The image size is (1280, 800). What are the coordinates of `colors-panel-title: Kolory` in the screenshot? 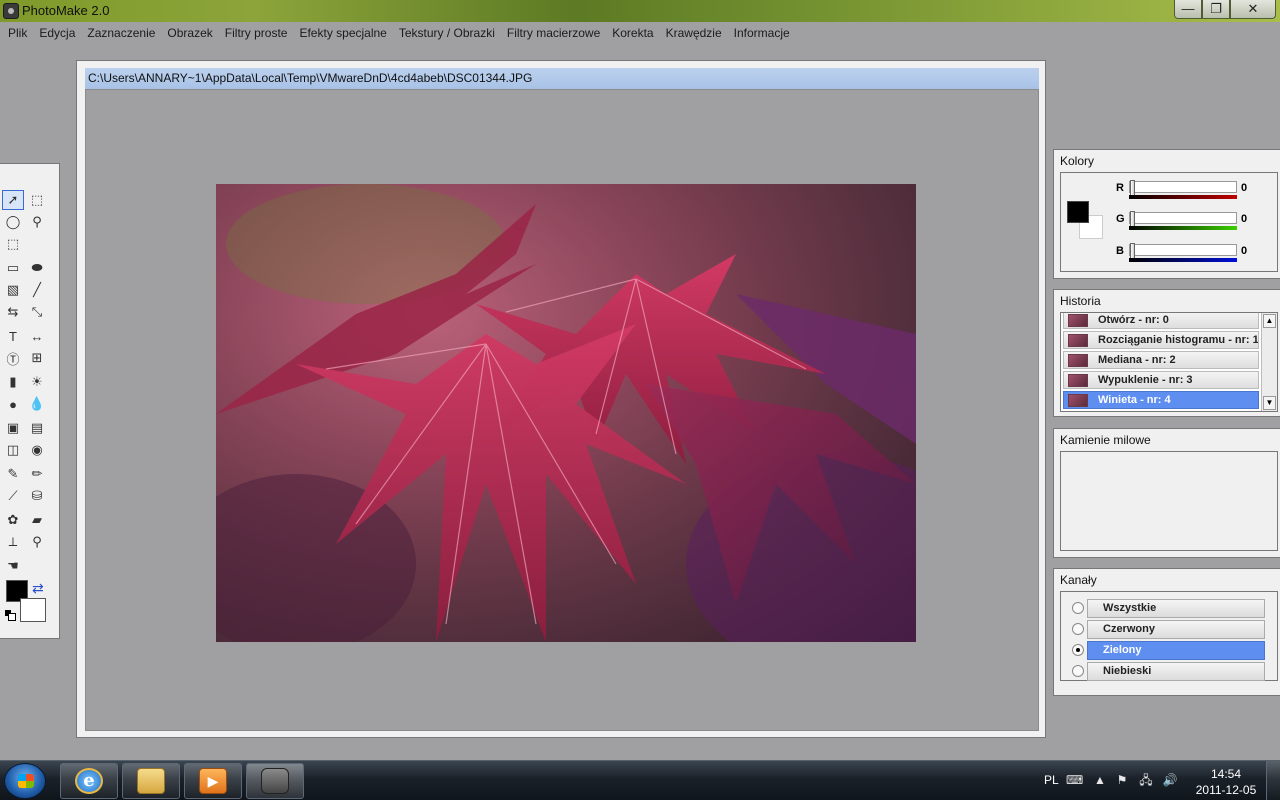 It's located at (1077, 161).